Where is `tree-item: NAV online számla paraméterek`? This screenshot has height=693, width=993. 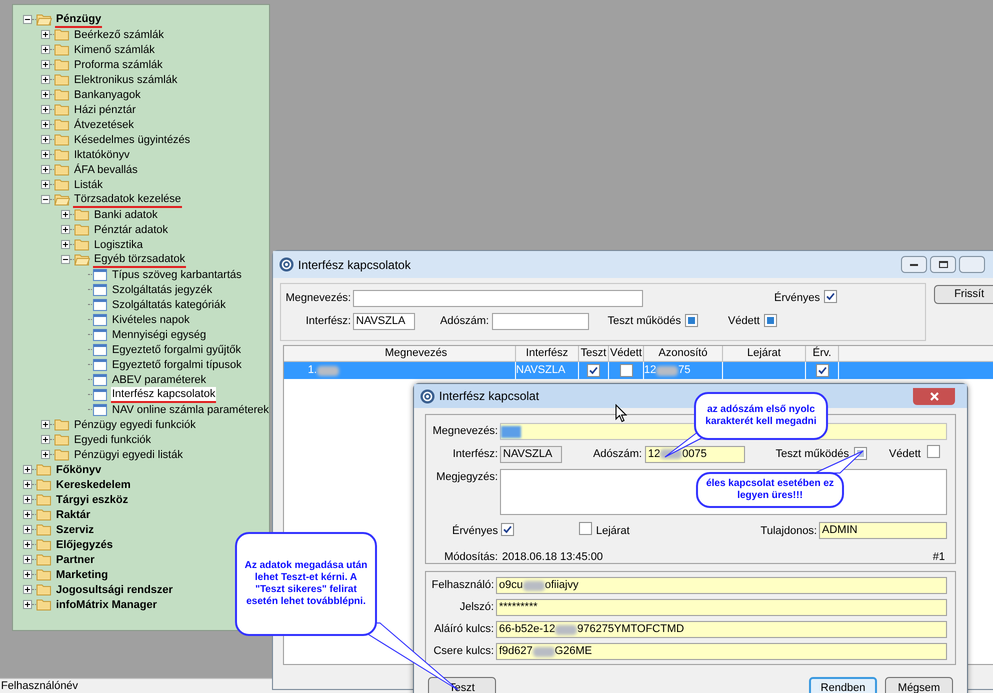
tree-item: NAV online számla paraméterek is located at coordinates (190, 409).